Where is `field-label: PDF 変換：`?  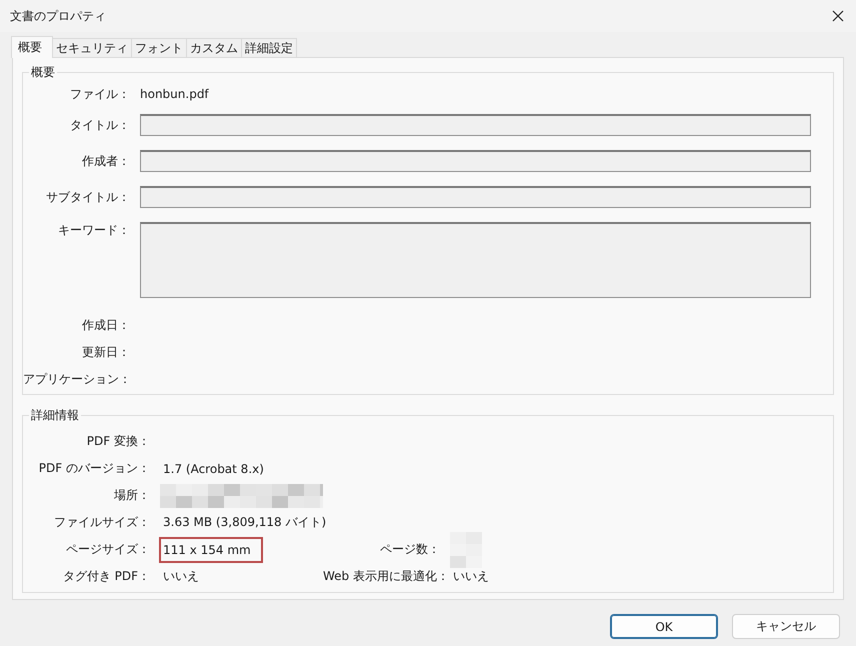 field-label: PDF 変換： is located at coordinates (118, 441).